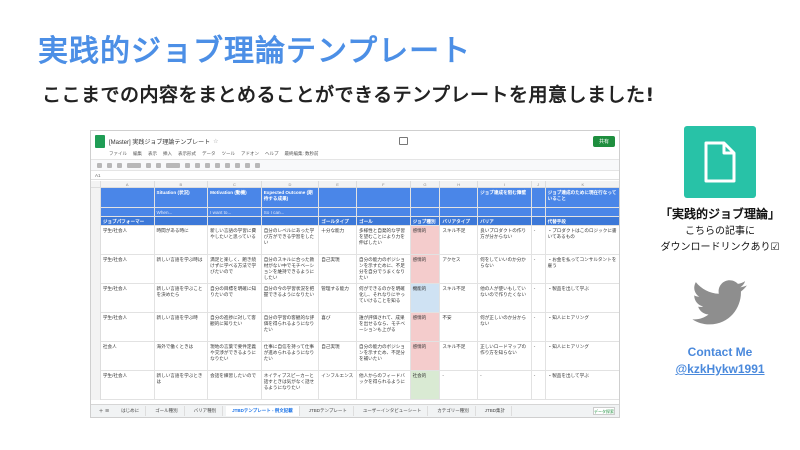 This screenshot has width=800, height=450. What do you see at coordinates (235, 198) in the screenshot?
I see `table-cell: Motivation (動機)` at bounding box center [235, 198].